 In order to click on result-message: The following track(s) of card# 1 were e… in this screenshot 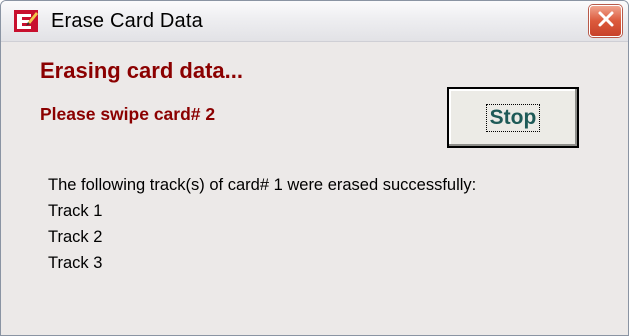, I will do `click(262, 185)`.